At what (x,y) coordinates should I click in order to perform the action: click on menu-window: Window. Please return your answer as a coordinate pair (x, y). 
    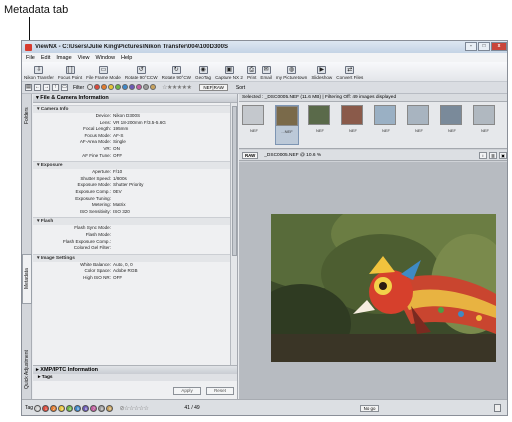
    Looking at the image, I should click on (105, 58).